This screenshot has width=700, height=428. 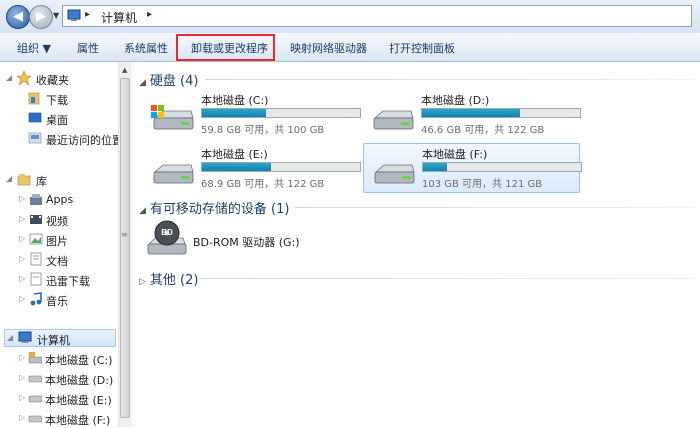 What do you see at coordinates (225, 47) in the screenshot?
I see `highlight-box` at bounding box center [225, 47].